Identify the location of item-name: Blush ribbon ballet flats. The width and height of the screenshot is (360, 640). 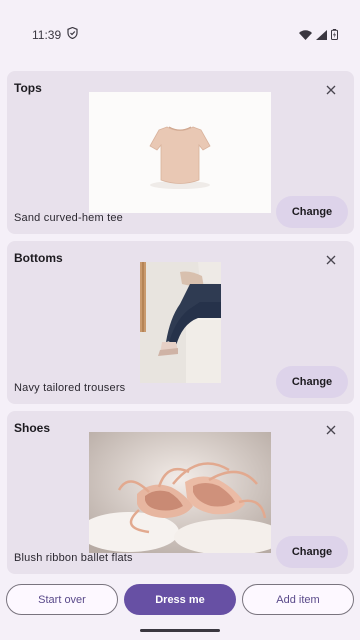
(73, 558).